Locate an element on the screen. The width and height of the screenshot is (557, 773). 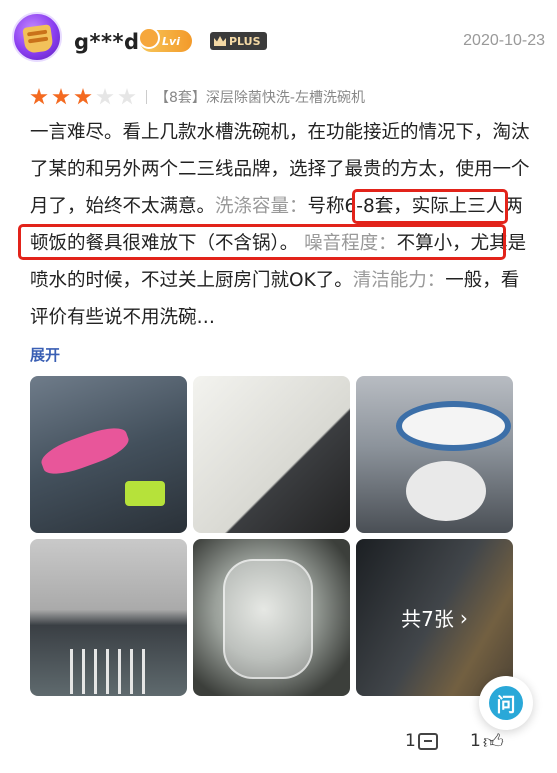
clean-label: 清洁能力： is located at coordinates (399, 280).